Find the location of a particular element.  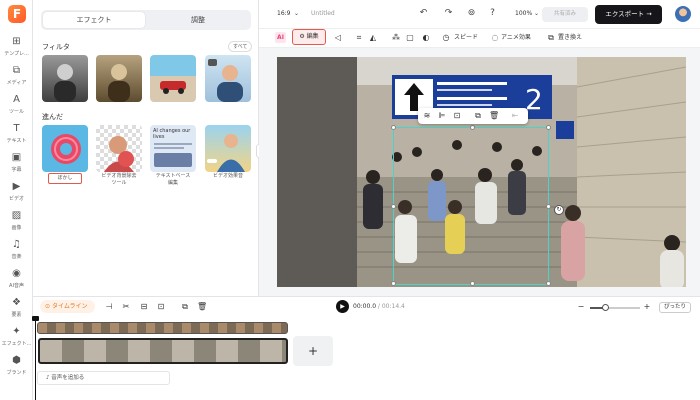

text-icon: T is located at coordinates (16, 128).